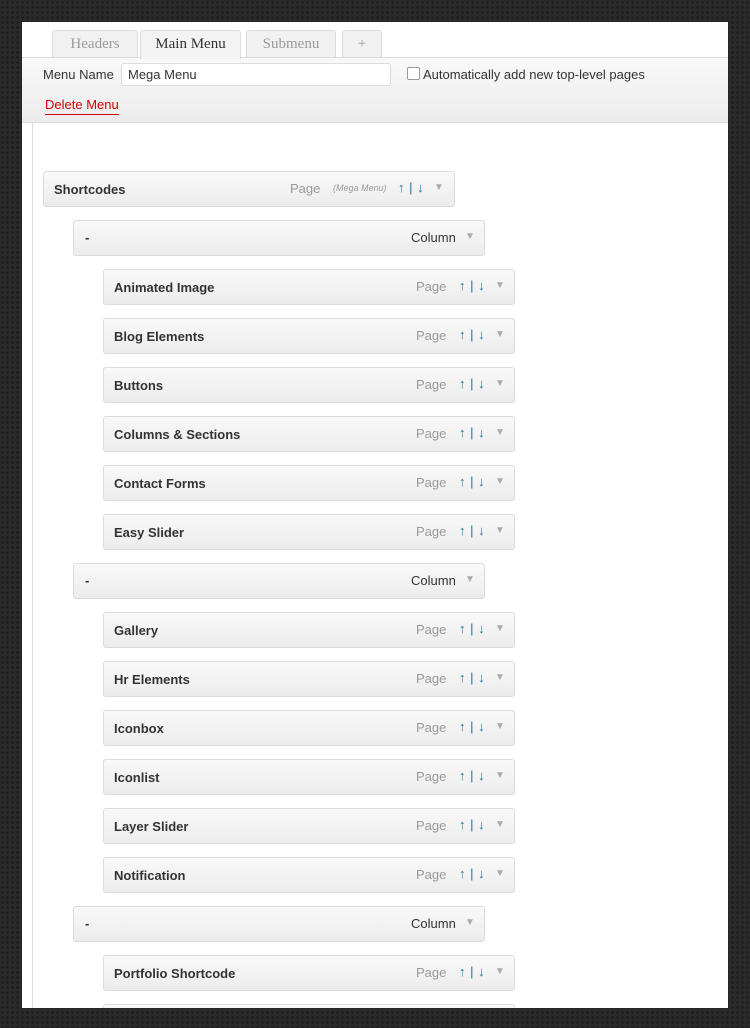 This screenshot has width=750, height=1028. What do you see at coordinates (149, 532) in the screenshot?
I see `menu-item-title: Easy Slider` at bounding box center [149, 532].